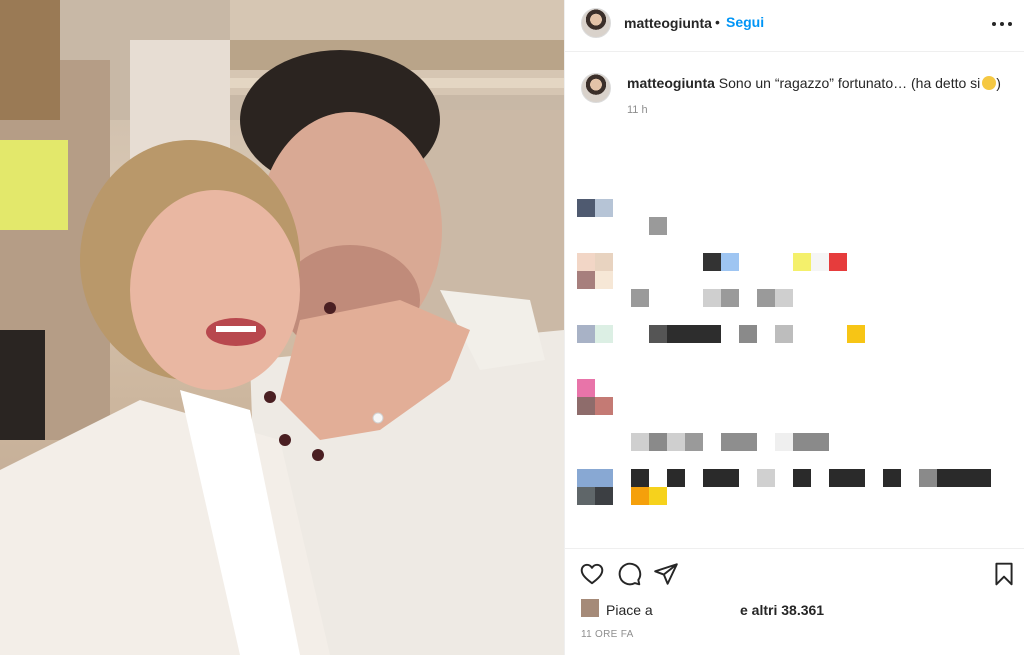 The height and width of the screenshot is (655, 1024). What do you see at coordinates (1002, 24) in the screenshot?
I see `more-options-icon` at bounding box center [1002, 24].